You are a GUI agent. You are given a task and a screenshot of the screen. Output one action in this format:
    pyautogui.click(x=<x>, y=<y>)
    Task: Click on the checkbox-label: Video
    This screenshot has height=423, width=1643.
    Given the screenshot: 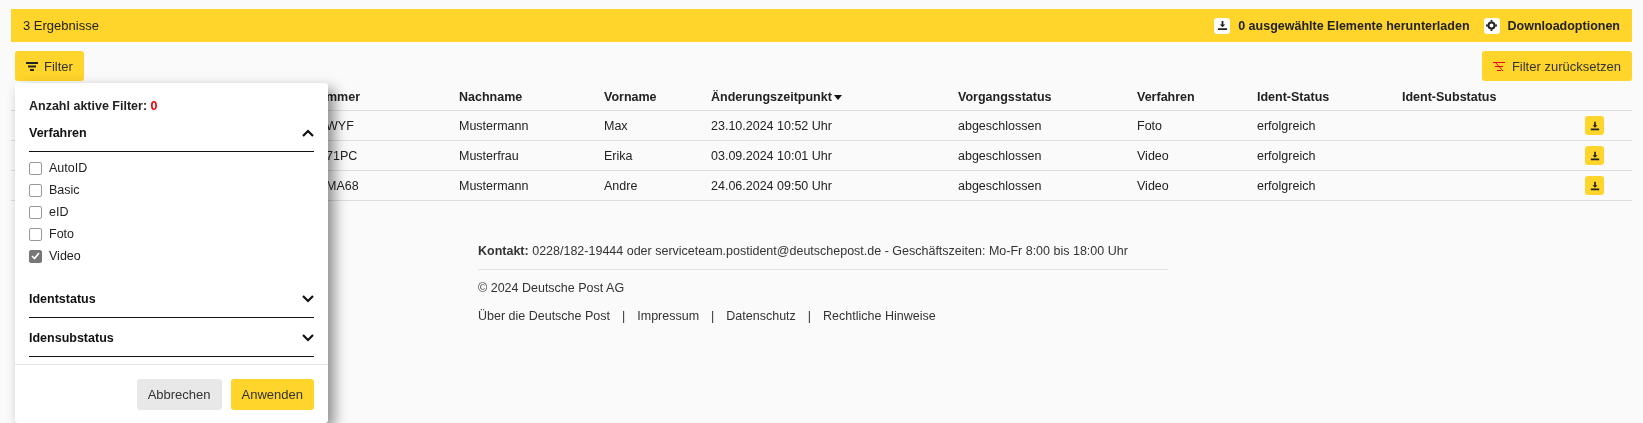 What is the action you would take?
    pyautogui.click(x=65, y=256)
    